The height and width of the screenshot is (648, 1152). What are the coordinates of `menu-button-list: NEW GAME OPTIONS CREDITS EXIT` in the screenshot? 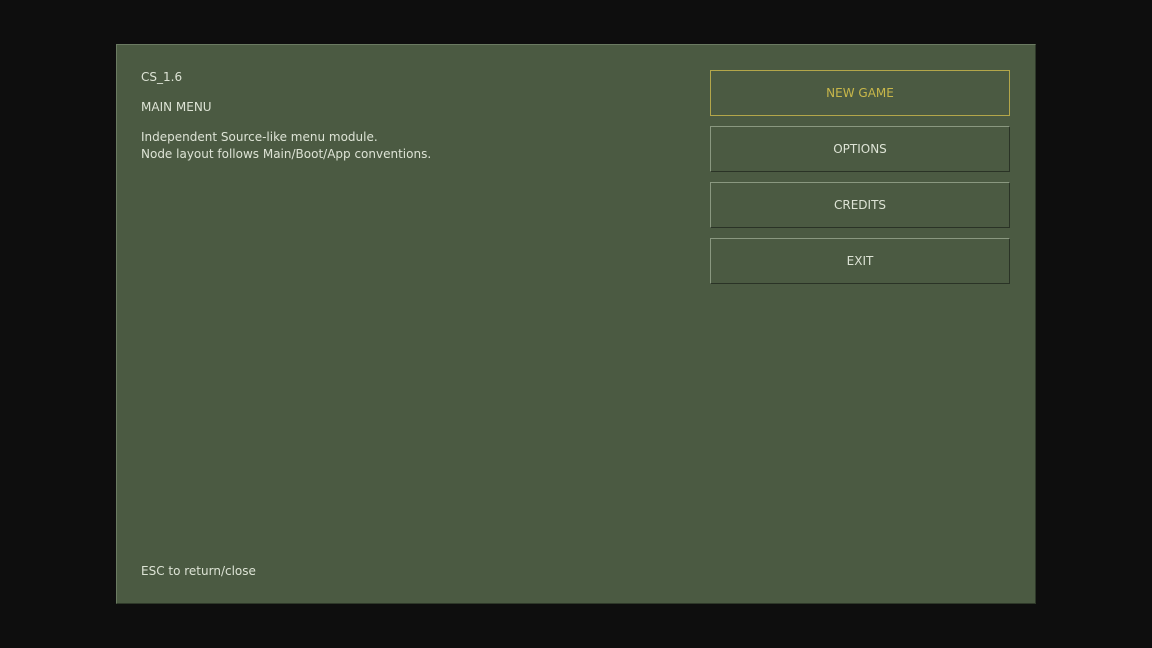 It's located at (860, 182).